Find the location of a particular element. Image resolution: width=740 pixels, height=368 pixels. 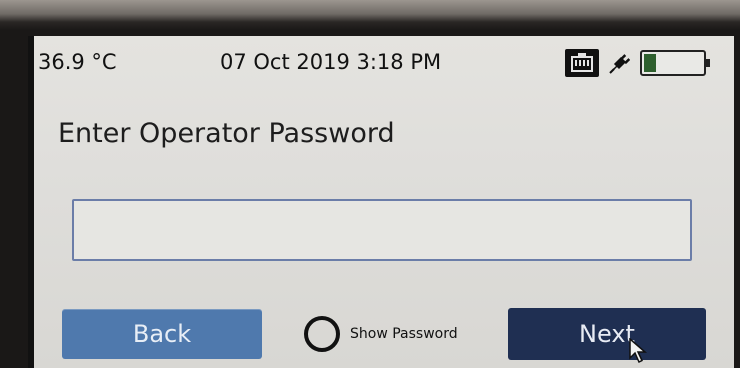

power-plug-icon is located at coordinates (619, 63).